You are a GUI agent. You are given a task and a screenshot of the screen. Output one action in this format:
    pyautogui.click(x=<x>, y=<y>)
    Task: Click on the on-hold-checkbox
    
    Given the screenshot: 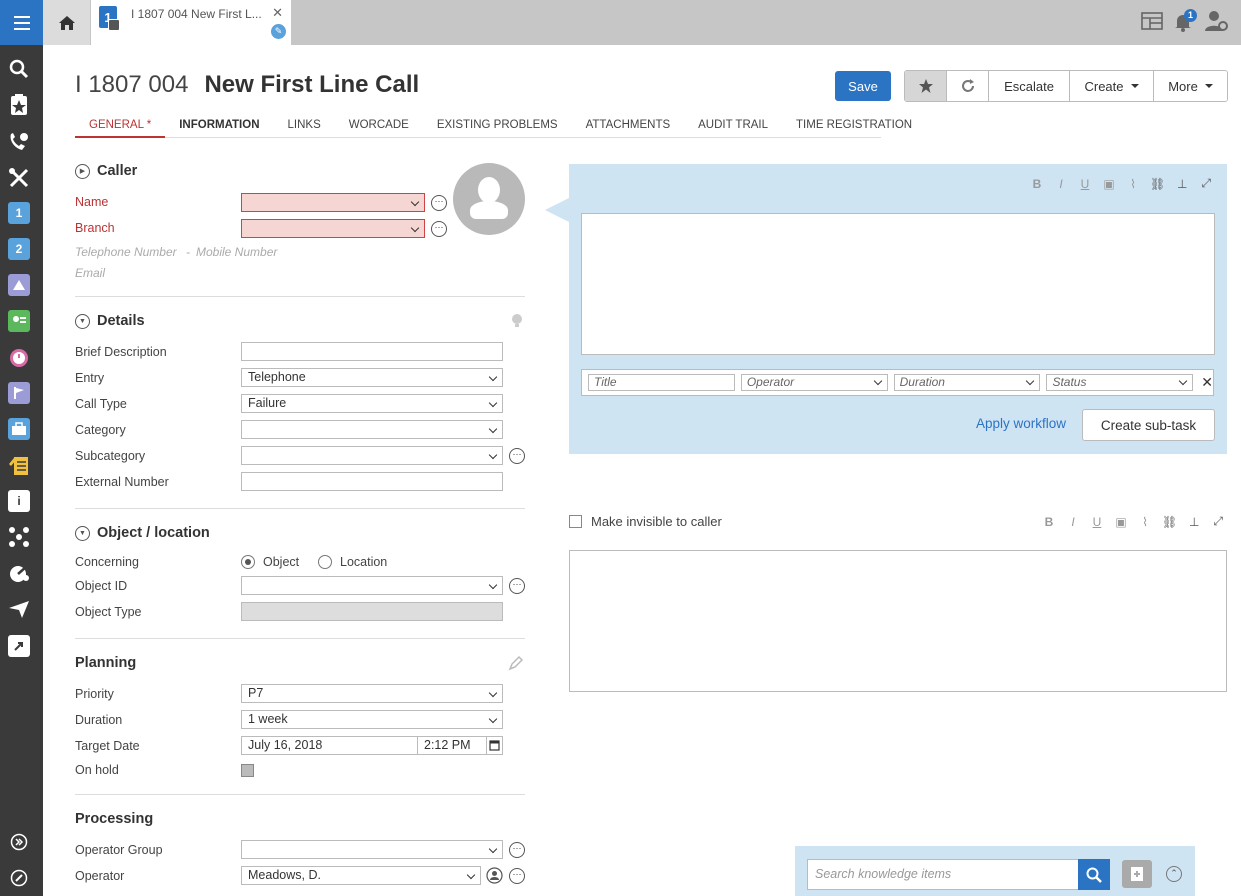 What is the action you would take?
    pyautogui.click(x=247, y=770)
    